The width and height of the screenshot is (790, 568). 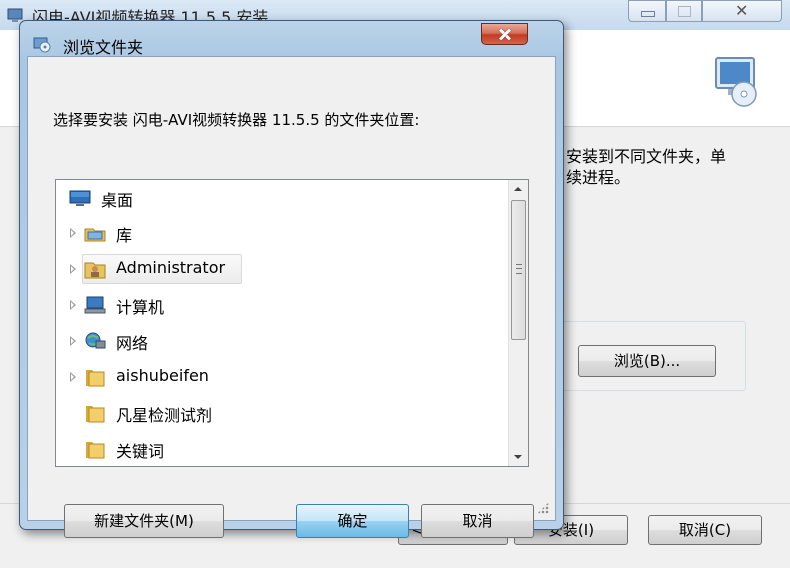 I want to click on grip-icon, so click(x=519, y=269).